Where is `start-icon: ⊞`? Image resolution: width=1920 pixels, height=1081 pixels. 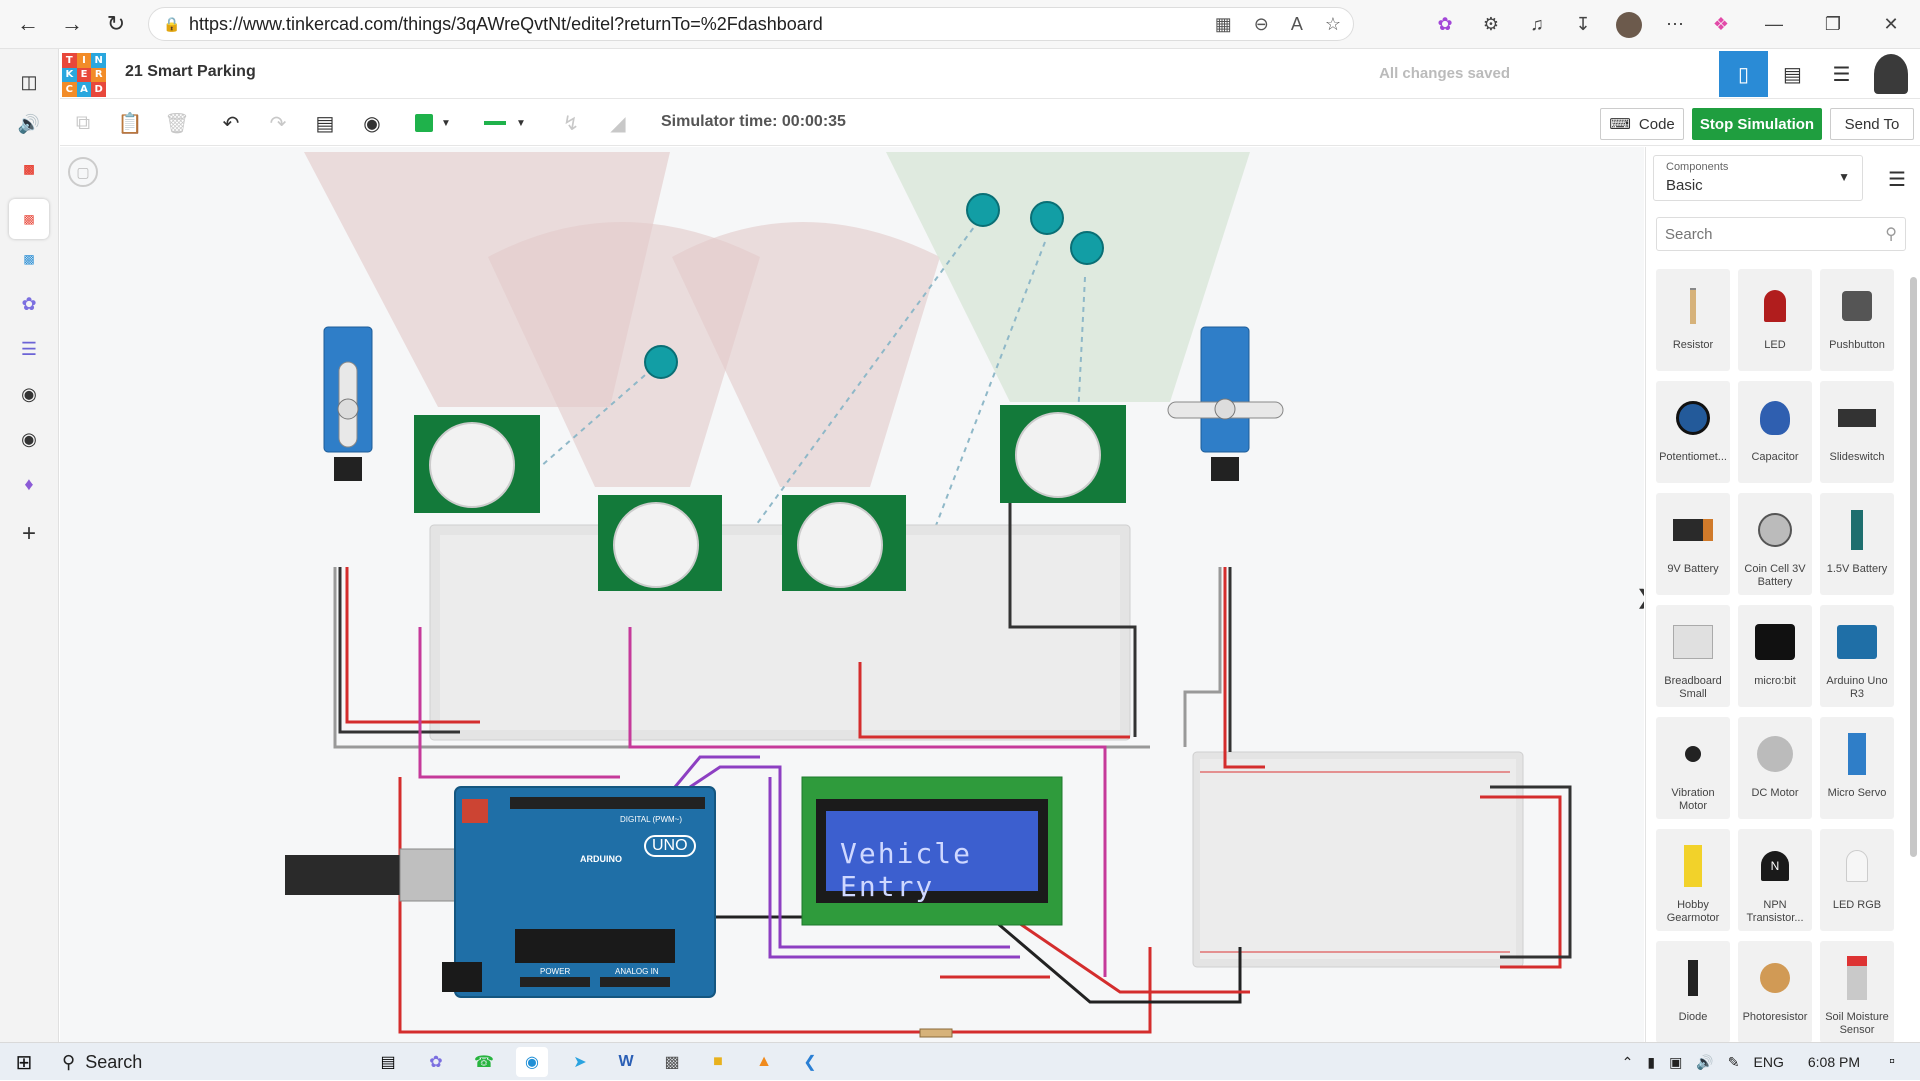 start-icon: ⊞ is located at coordinates (24, 1062).